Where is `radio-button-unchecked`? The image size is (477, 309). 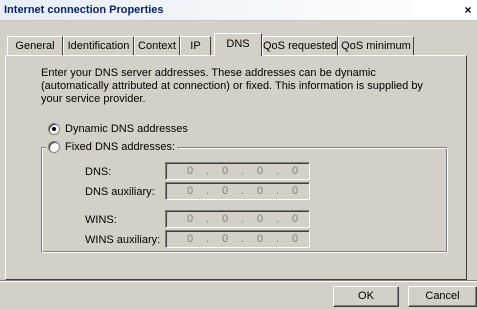 radio-button-unchecked is located at coordinates (54, 147).